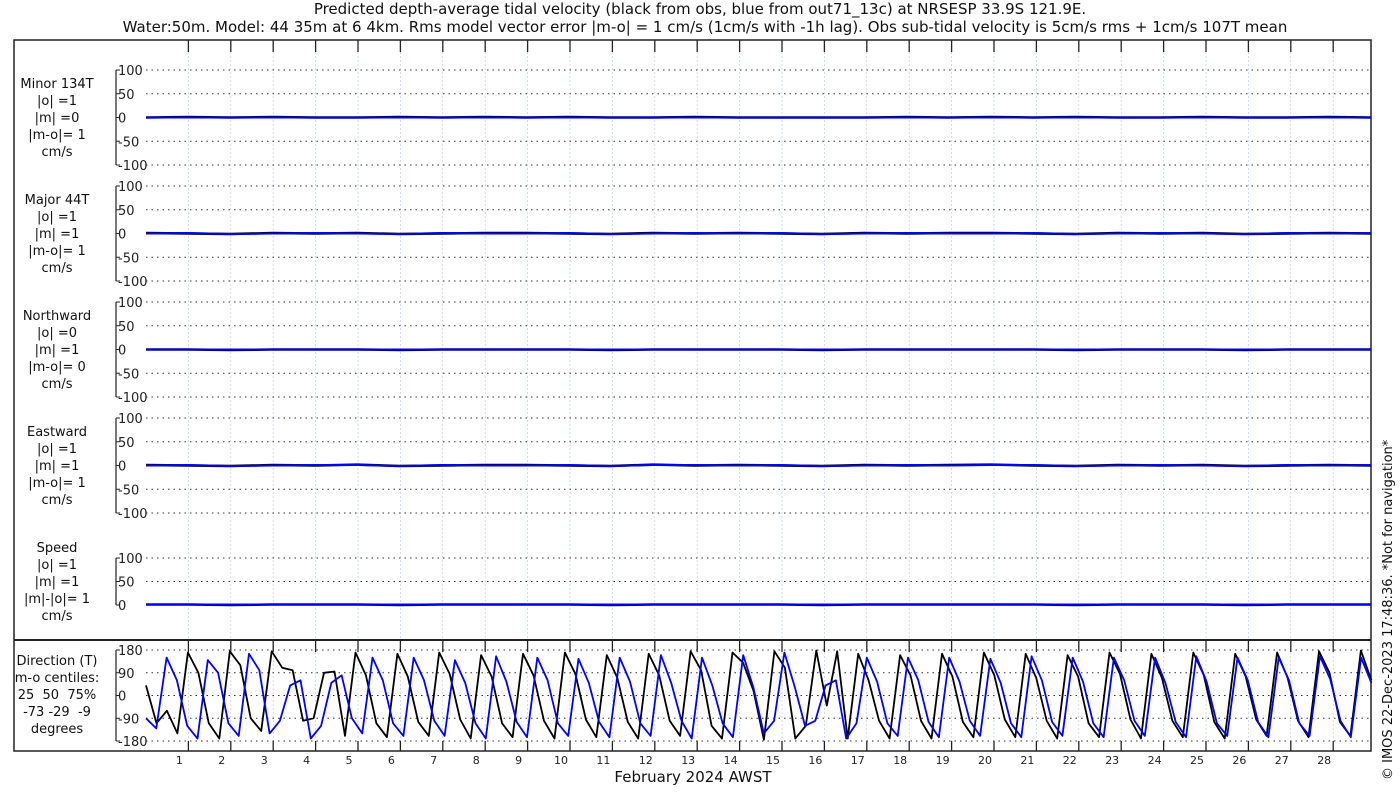  I want to click on x-tick-label: 7, so click(433, 760).